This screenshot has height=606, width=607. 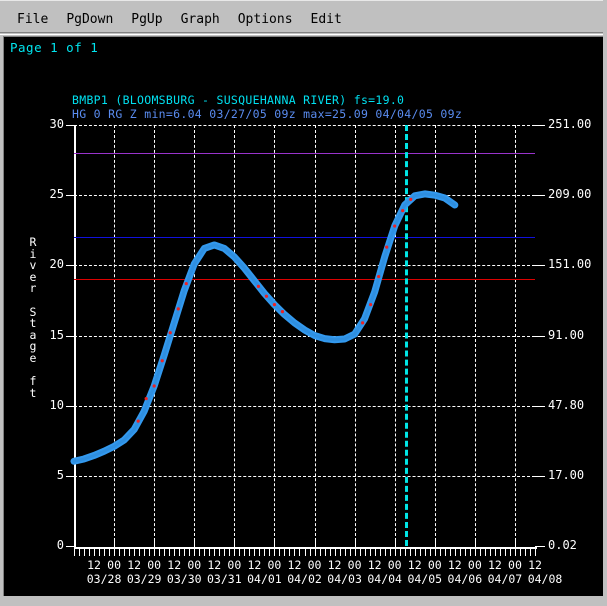 What do you see at coordinates (200, 19) in the screenshot?
I see `menu-item-graph: Graph` at bounding box center [200, 19].